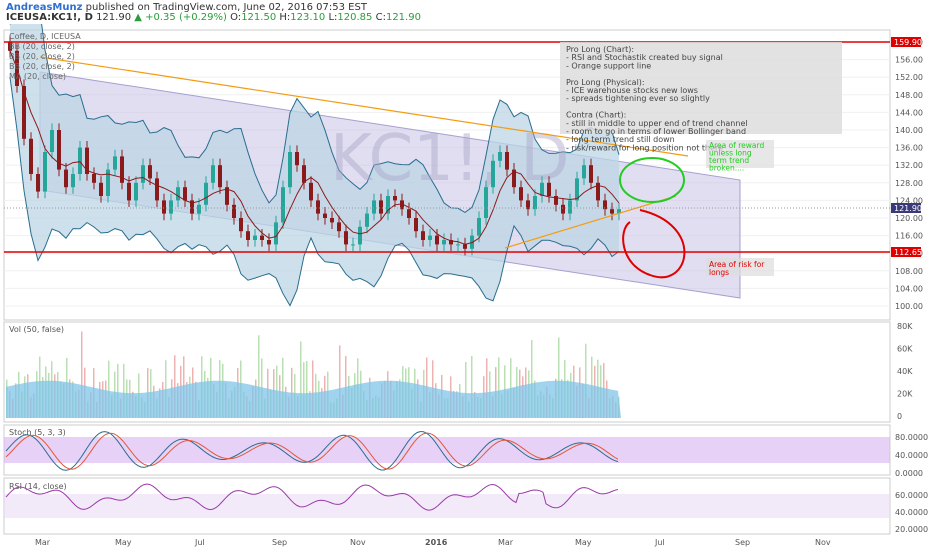  What do you see at coordinates (123, 542) in the screenshot?
I see `time-tick: May` at bounding box center [123, 542].